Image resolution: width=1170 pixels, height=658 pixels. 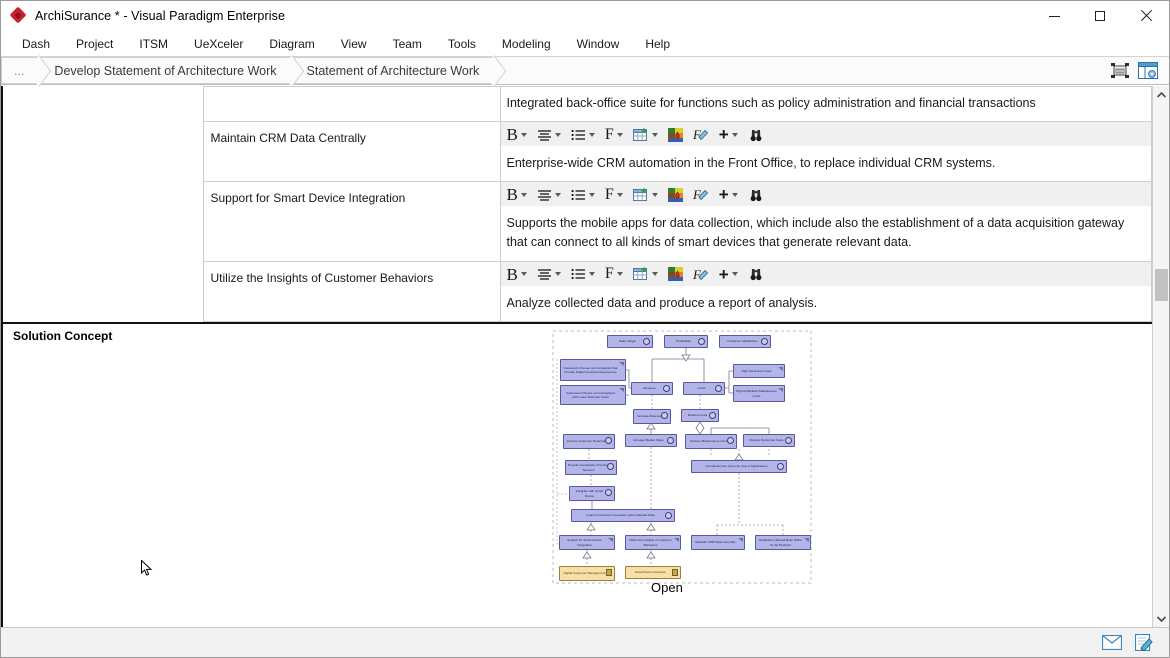 I want to click on minimize-button, so click(x=1054, y=16).